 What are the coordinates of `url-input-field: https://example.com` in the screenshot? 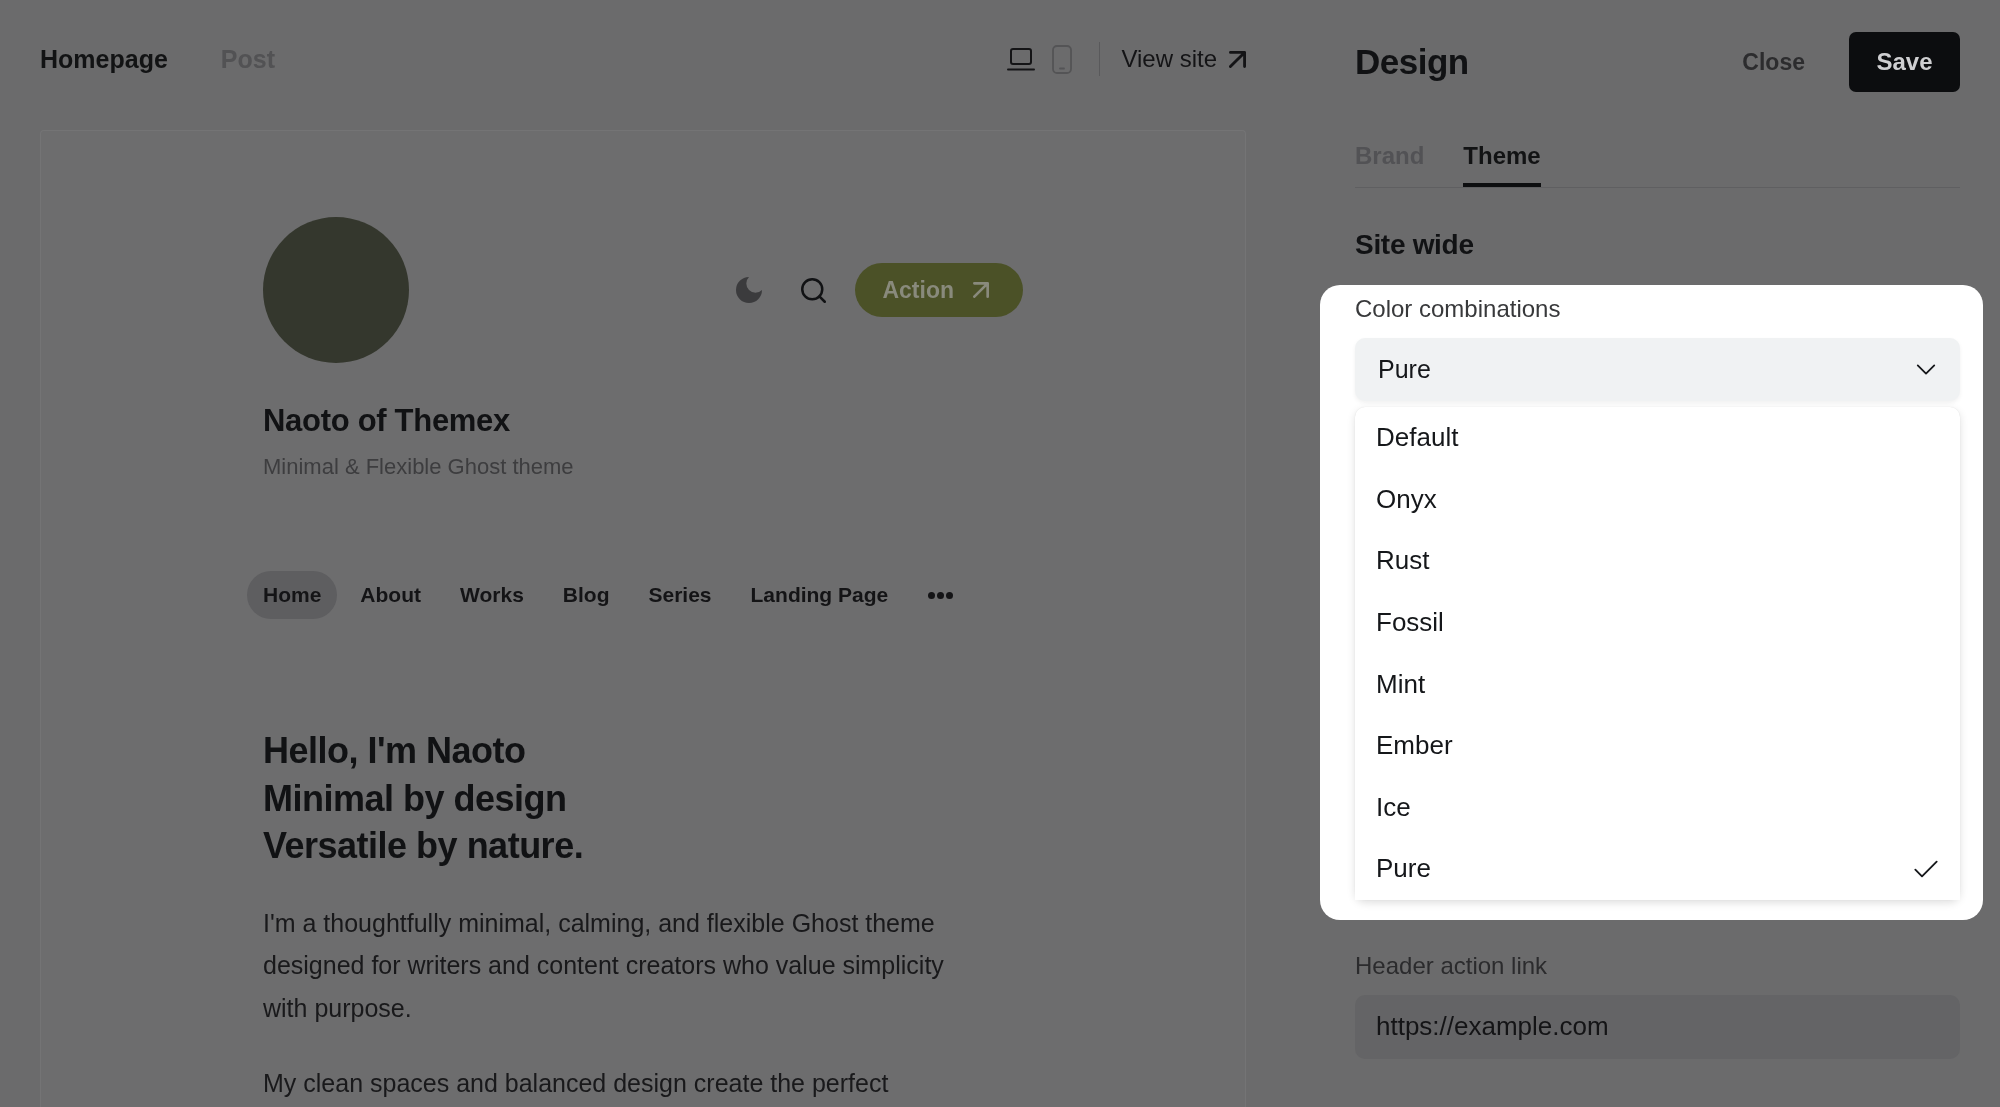 It's located at (1657, 1026).